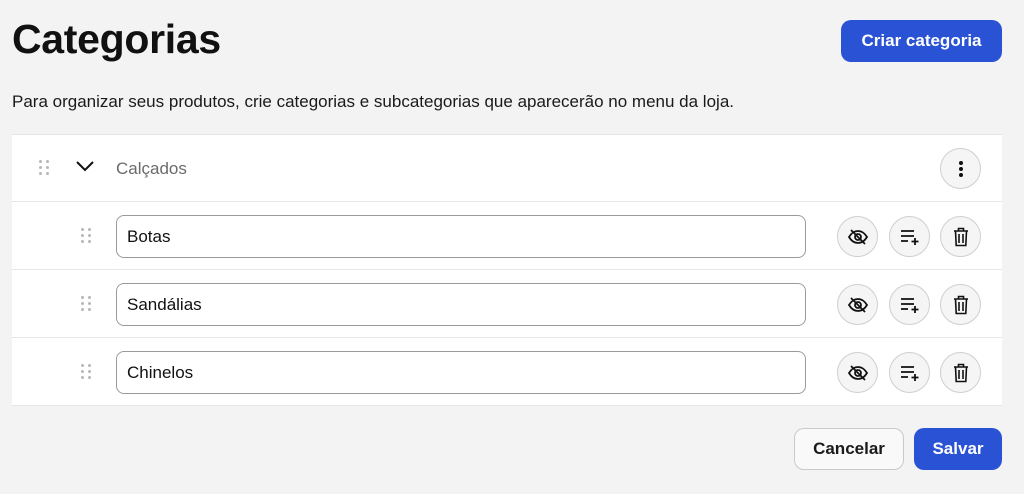 This screenshot has height=494, width=1024. What do you see at coordinates (85, 166) in the screenshot?
I see `chevron-down-icon` at bounding box center [85, 166].